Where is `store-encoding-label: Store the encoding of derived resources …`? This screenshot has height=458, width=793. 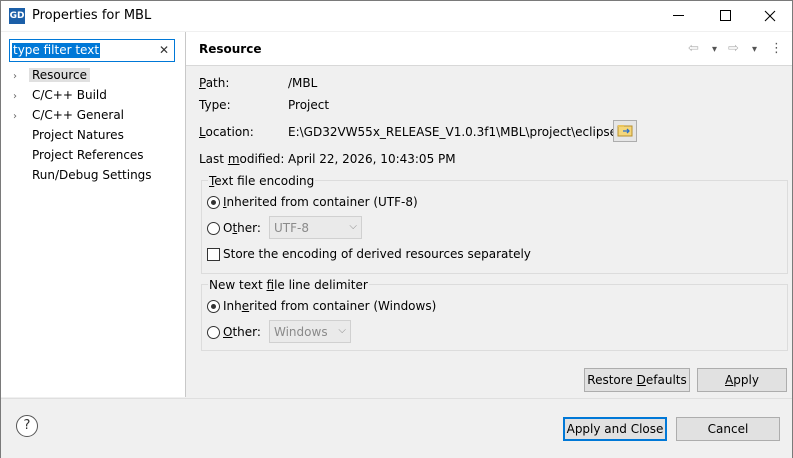 store-encoding-label: Store the encoding of derived resources … is located at coordinates (377, 254).